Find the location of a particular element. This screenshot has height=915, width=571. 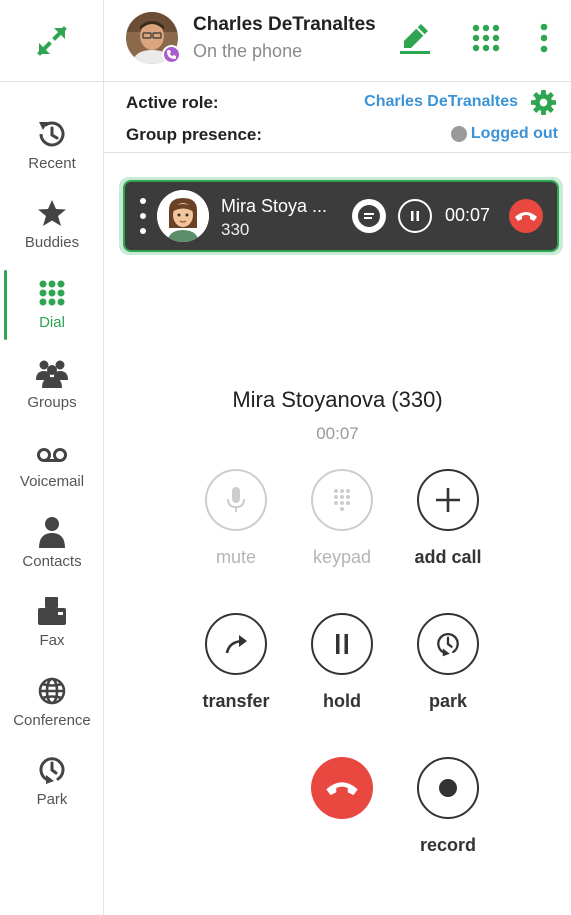

keypad-label: keypad is located at coordinates (342, 557).